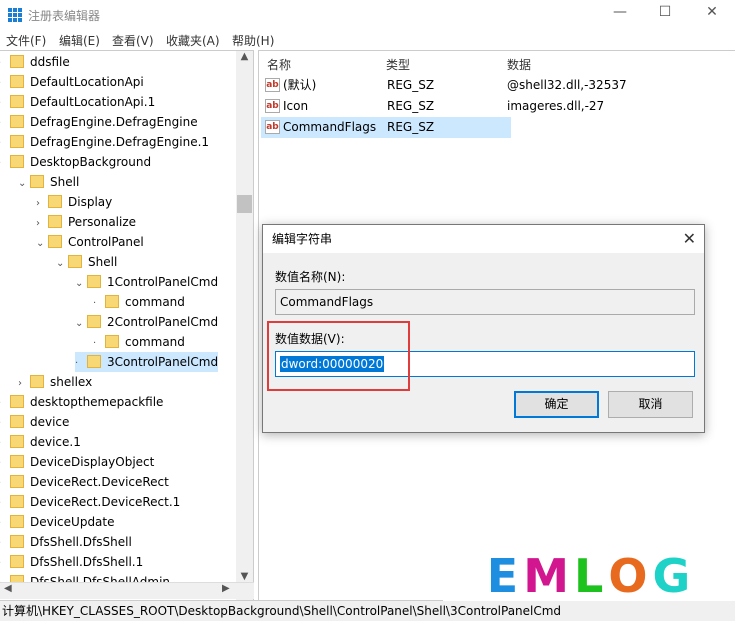 The image size is (735, 621). I want to click on tree-item: · DeviceUpdate, so click(57, 522).